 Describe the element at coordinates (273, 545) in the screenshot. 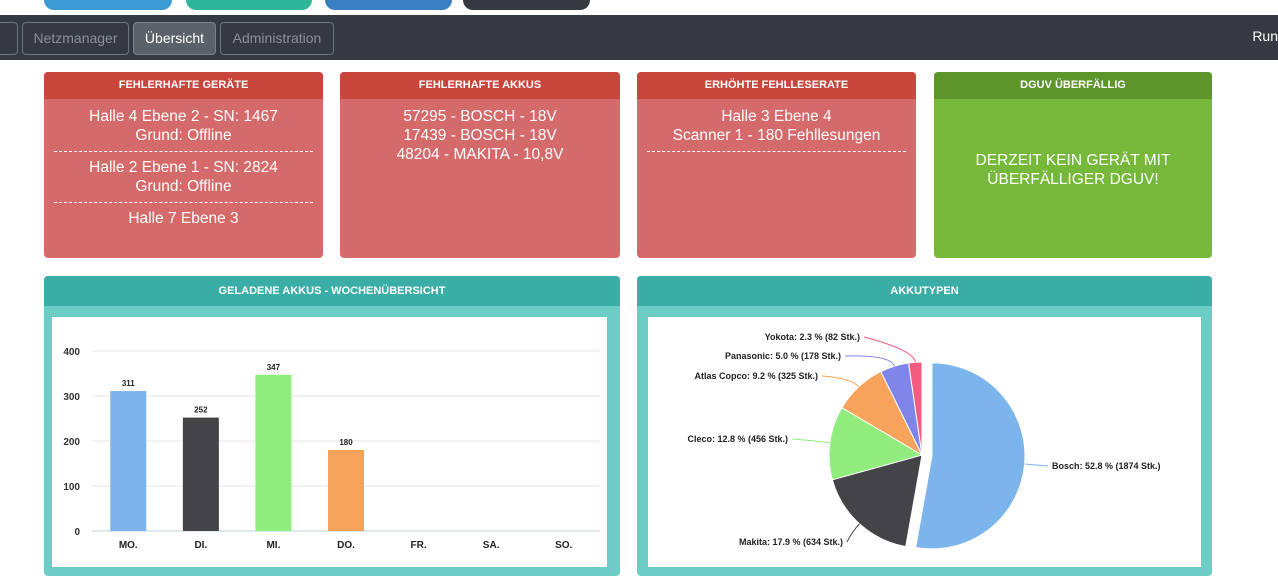

I see `x-tick-label: MI.` at that location.